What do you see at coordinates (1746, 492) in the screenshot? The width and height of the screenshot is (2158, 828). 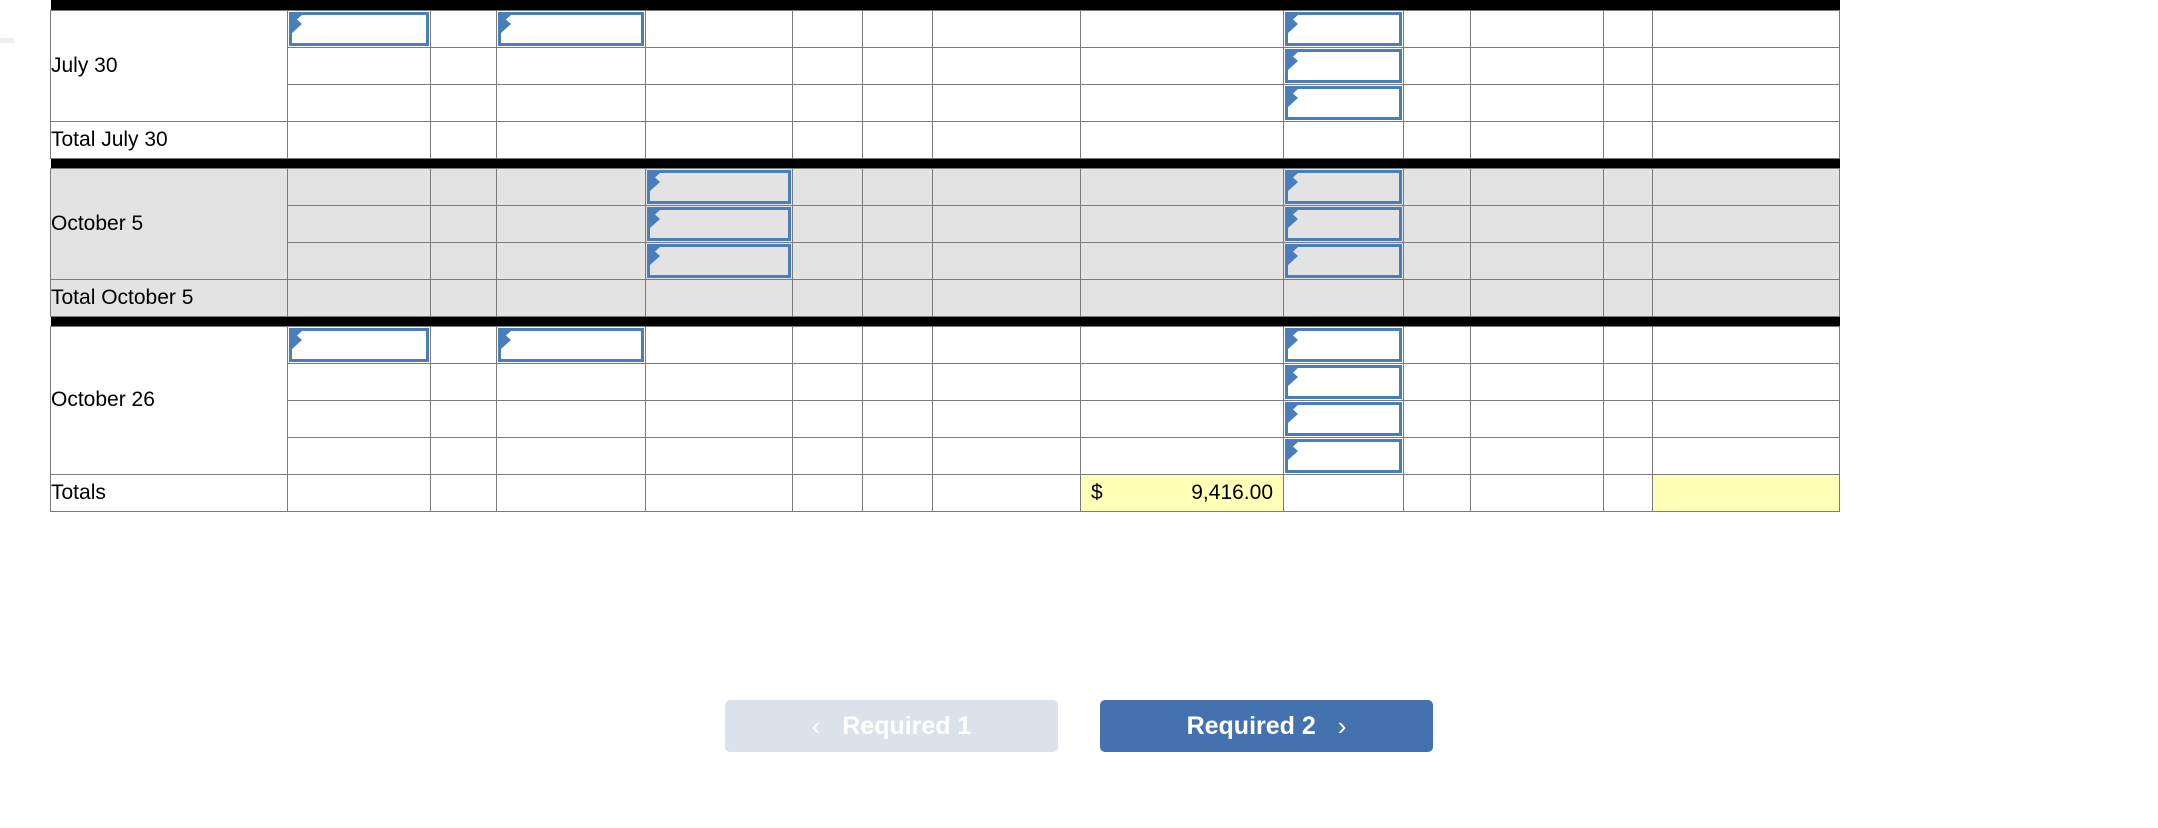 I see `grand-total-final-cell` at bounding box center [1746, 492].